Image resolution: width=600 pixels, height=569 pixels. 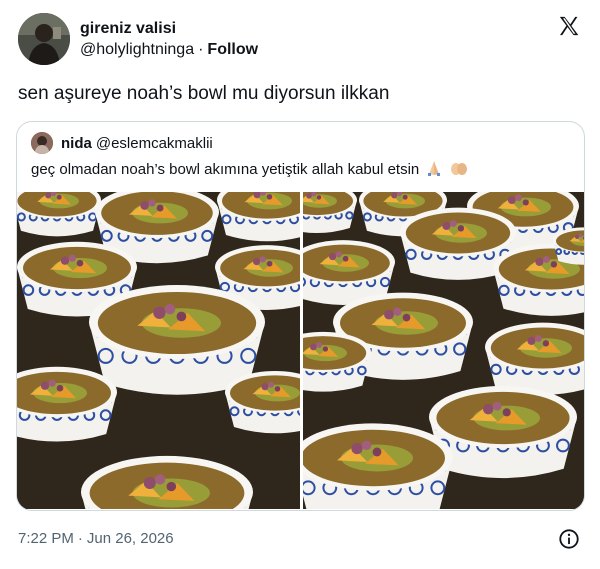 I want to click on palms-up-emoji, so click(x=458, y=169).